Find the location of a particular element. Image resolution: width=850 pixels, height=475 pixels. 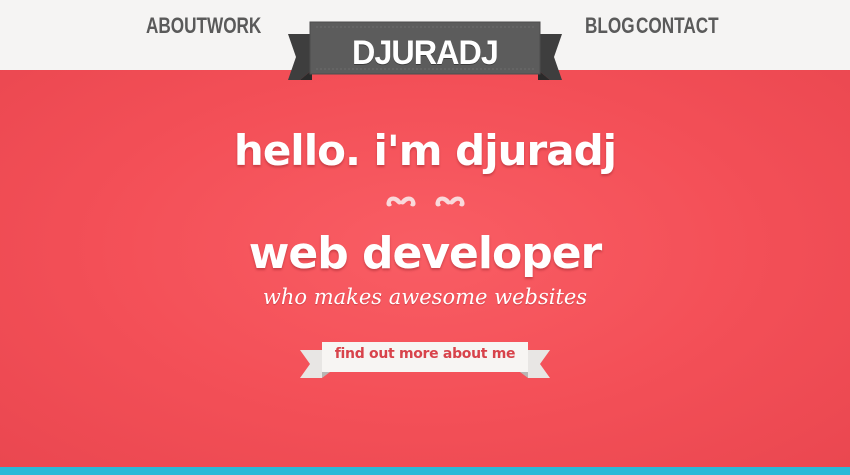

bottom-bar is located at coordinates (425, 471).